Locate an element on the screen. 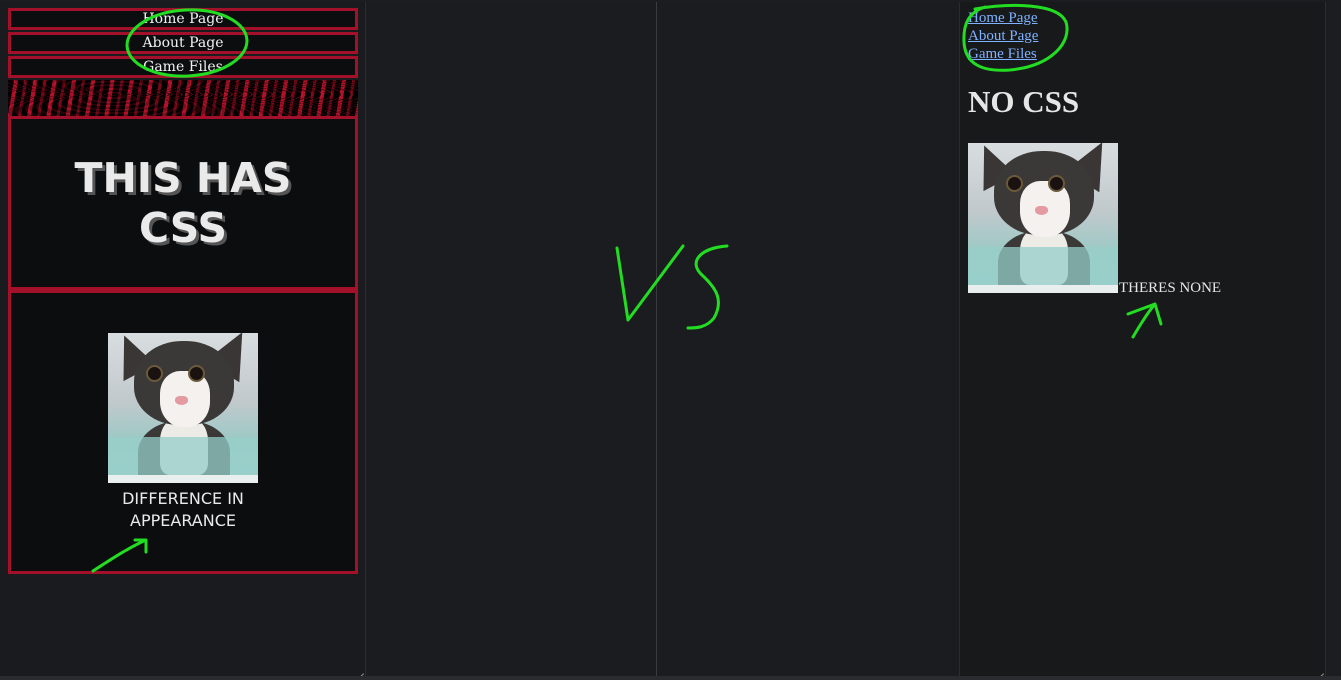  raw-home-page-link: Home Page is located at coordinates (1003, 18).